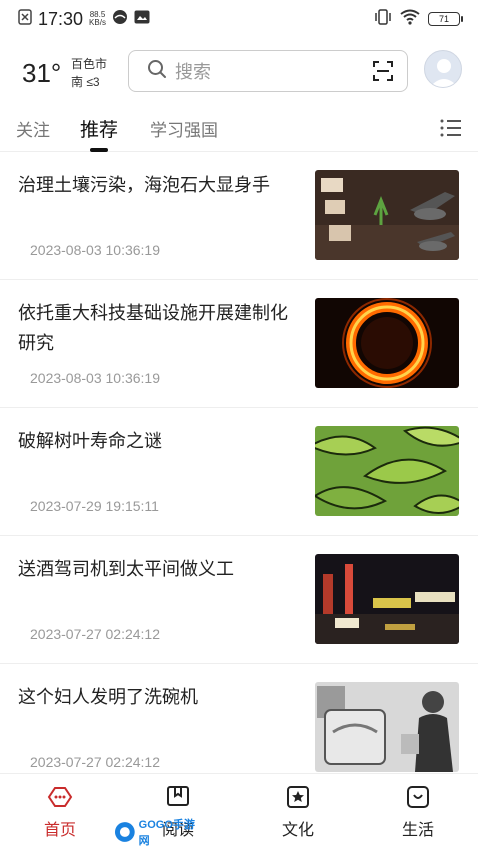 The image size is (478, 850). What do you see at coordinates (59, 830) in the screenshot?
I see `nav-home-label: 首页` at bounding box center [59, 830].